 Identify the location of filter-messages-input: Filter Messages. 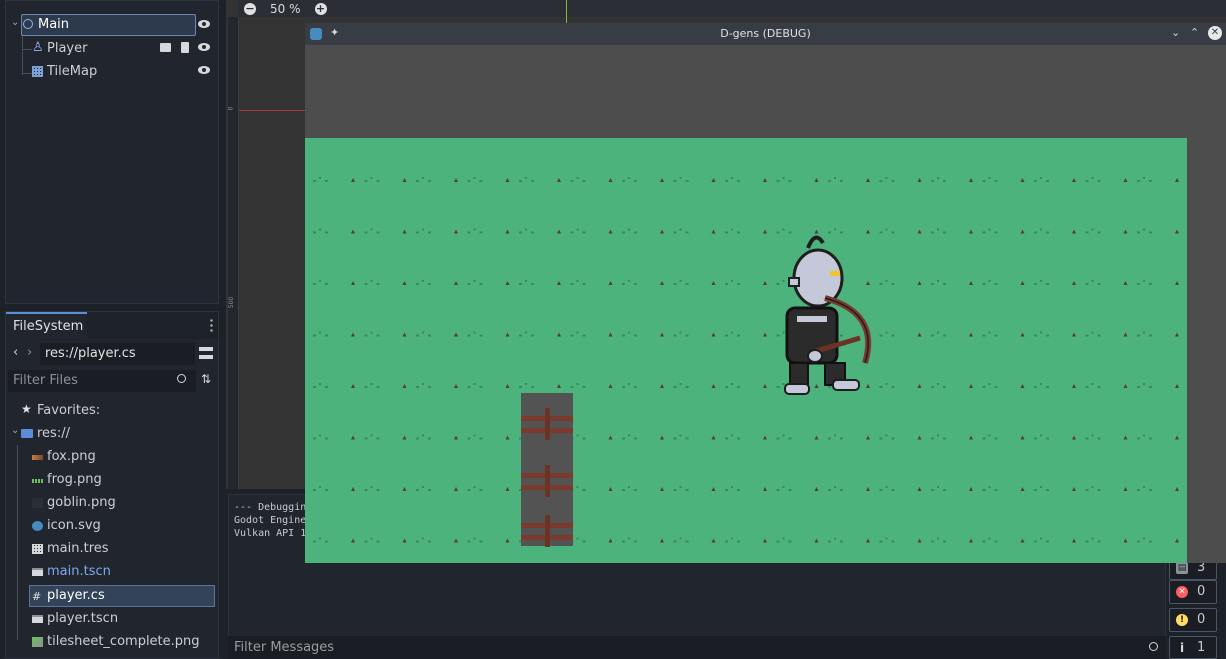
(697, 647).